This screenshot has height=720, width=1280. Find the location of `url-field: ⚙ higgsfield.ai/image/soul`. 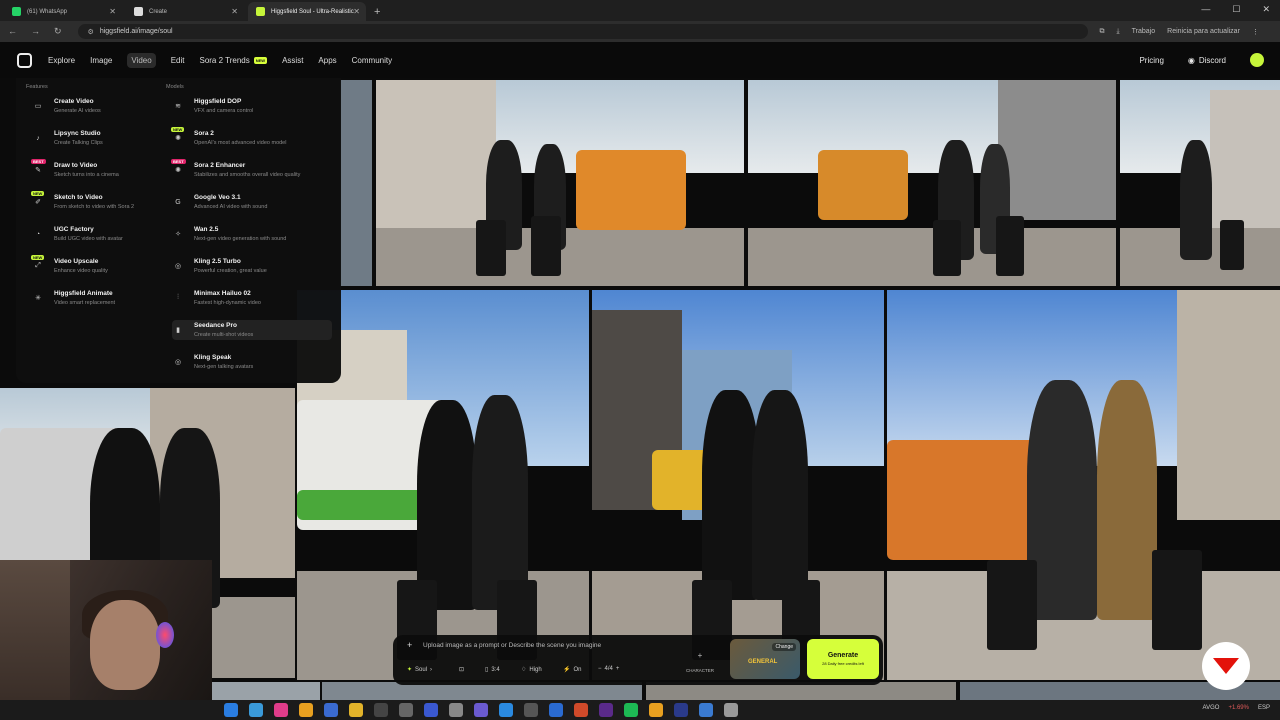

url-field: ⚙ higgsfield.ai/image/soul is located at coordinates (582, 31).